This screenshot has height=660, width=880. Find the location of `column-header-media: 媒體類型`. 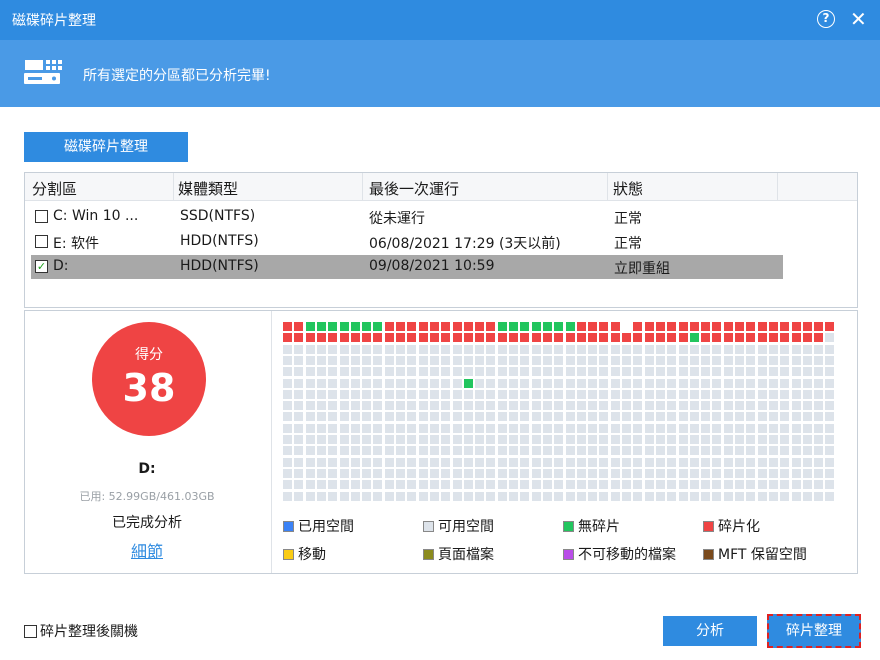

column-header-media: 媒體類型 is located at coordinates (208, 188).